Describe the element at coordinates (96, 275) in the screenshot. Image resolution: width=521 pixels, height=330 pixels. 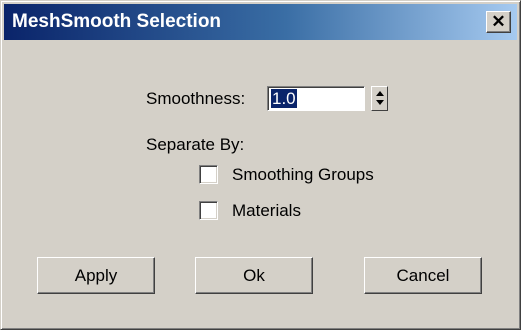
I see `apply-button: Apply` at that location.